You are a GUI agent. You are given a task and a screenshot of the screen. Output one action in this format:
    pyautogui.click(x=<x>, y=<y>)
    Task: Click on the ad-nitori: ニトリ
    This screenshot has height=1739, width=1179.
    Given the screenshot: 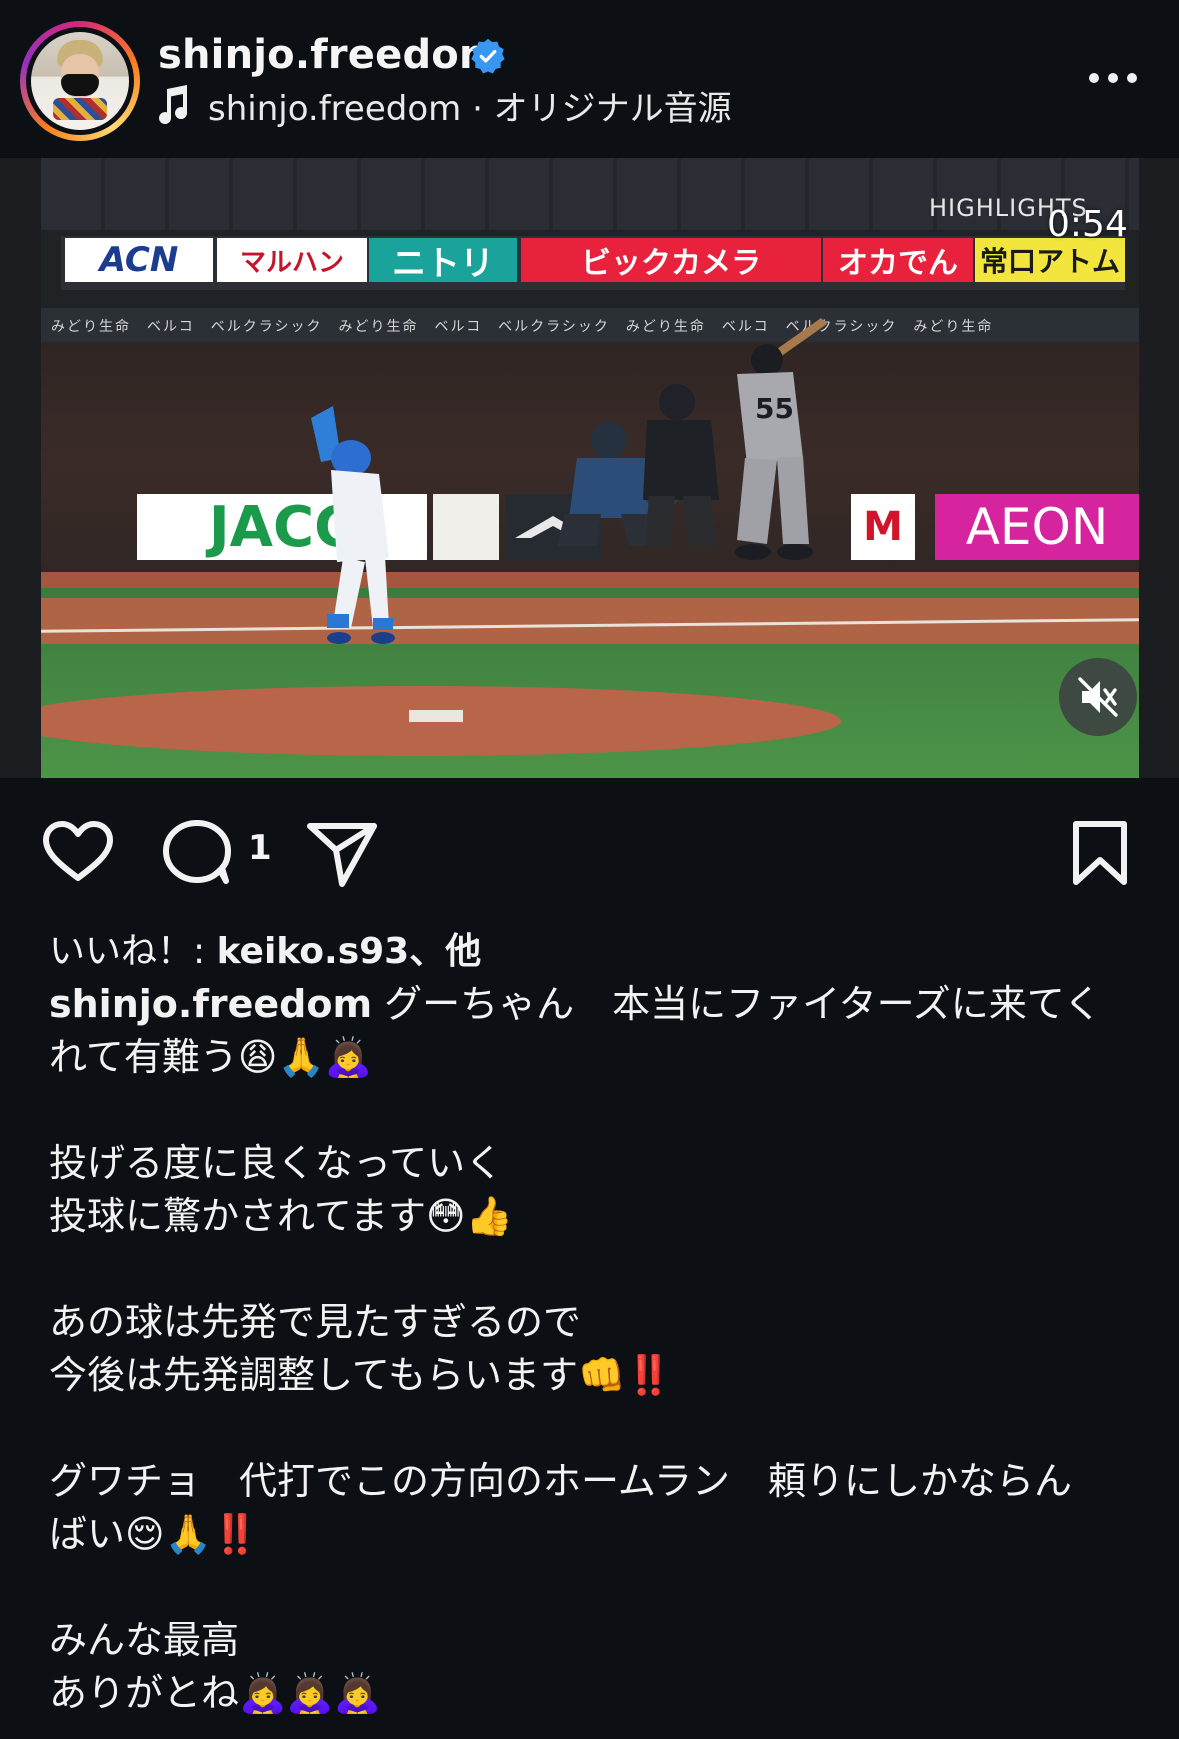 What is the action you would take?
    pyautogui.click(x=443, y=260)
    